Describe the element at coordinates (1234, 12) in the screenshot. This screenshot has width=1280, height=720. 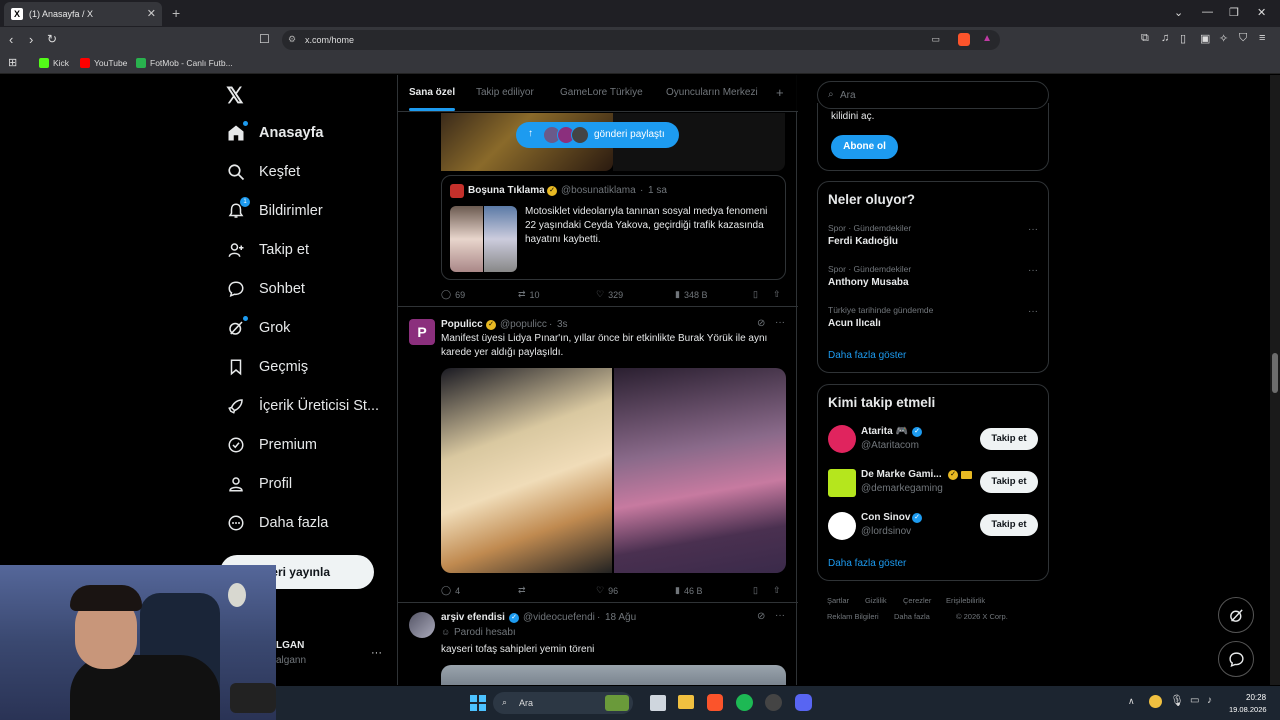
I see `maximize-icon: ❐` at that location.